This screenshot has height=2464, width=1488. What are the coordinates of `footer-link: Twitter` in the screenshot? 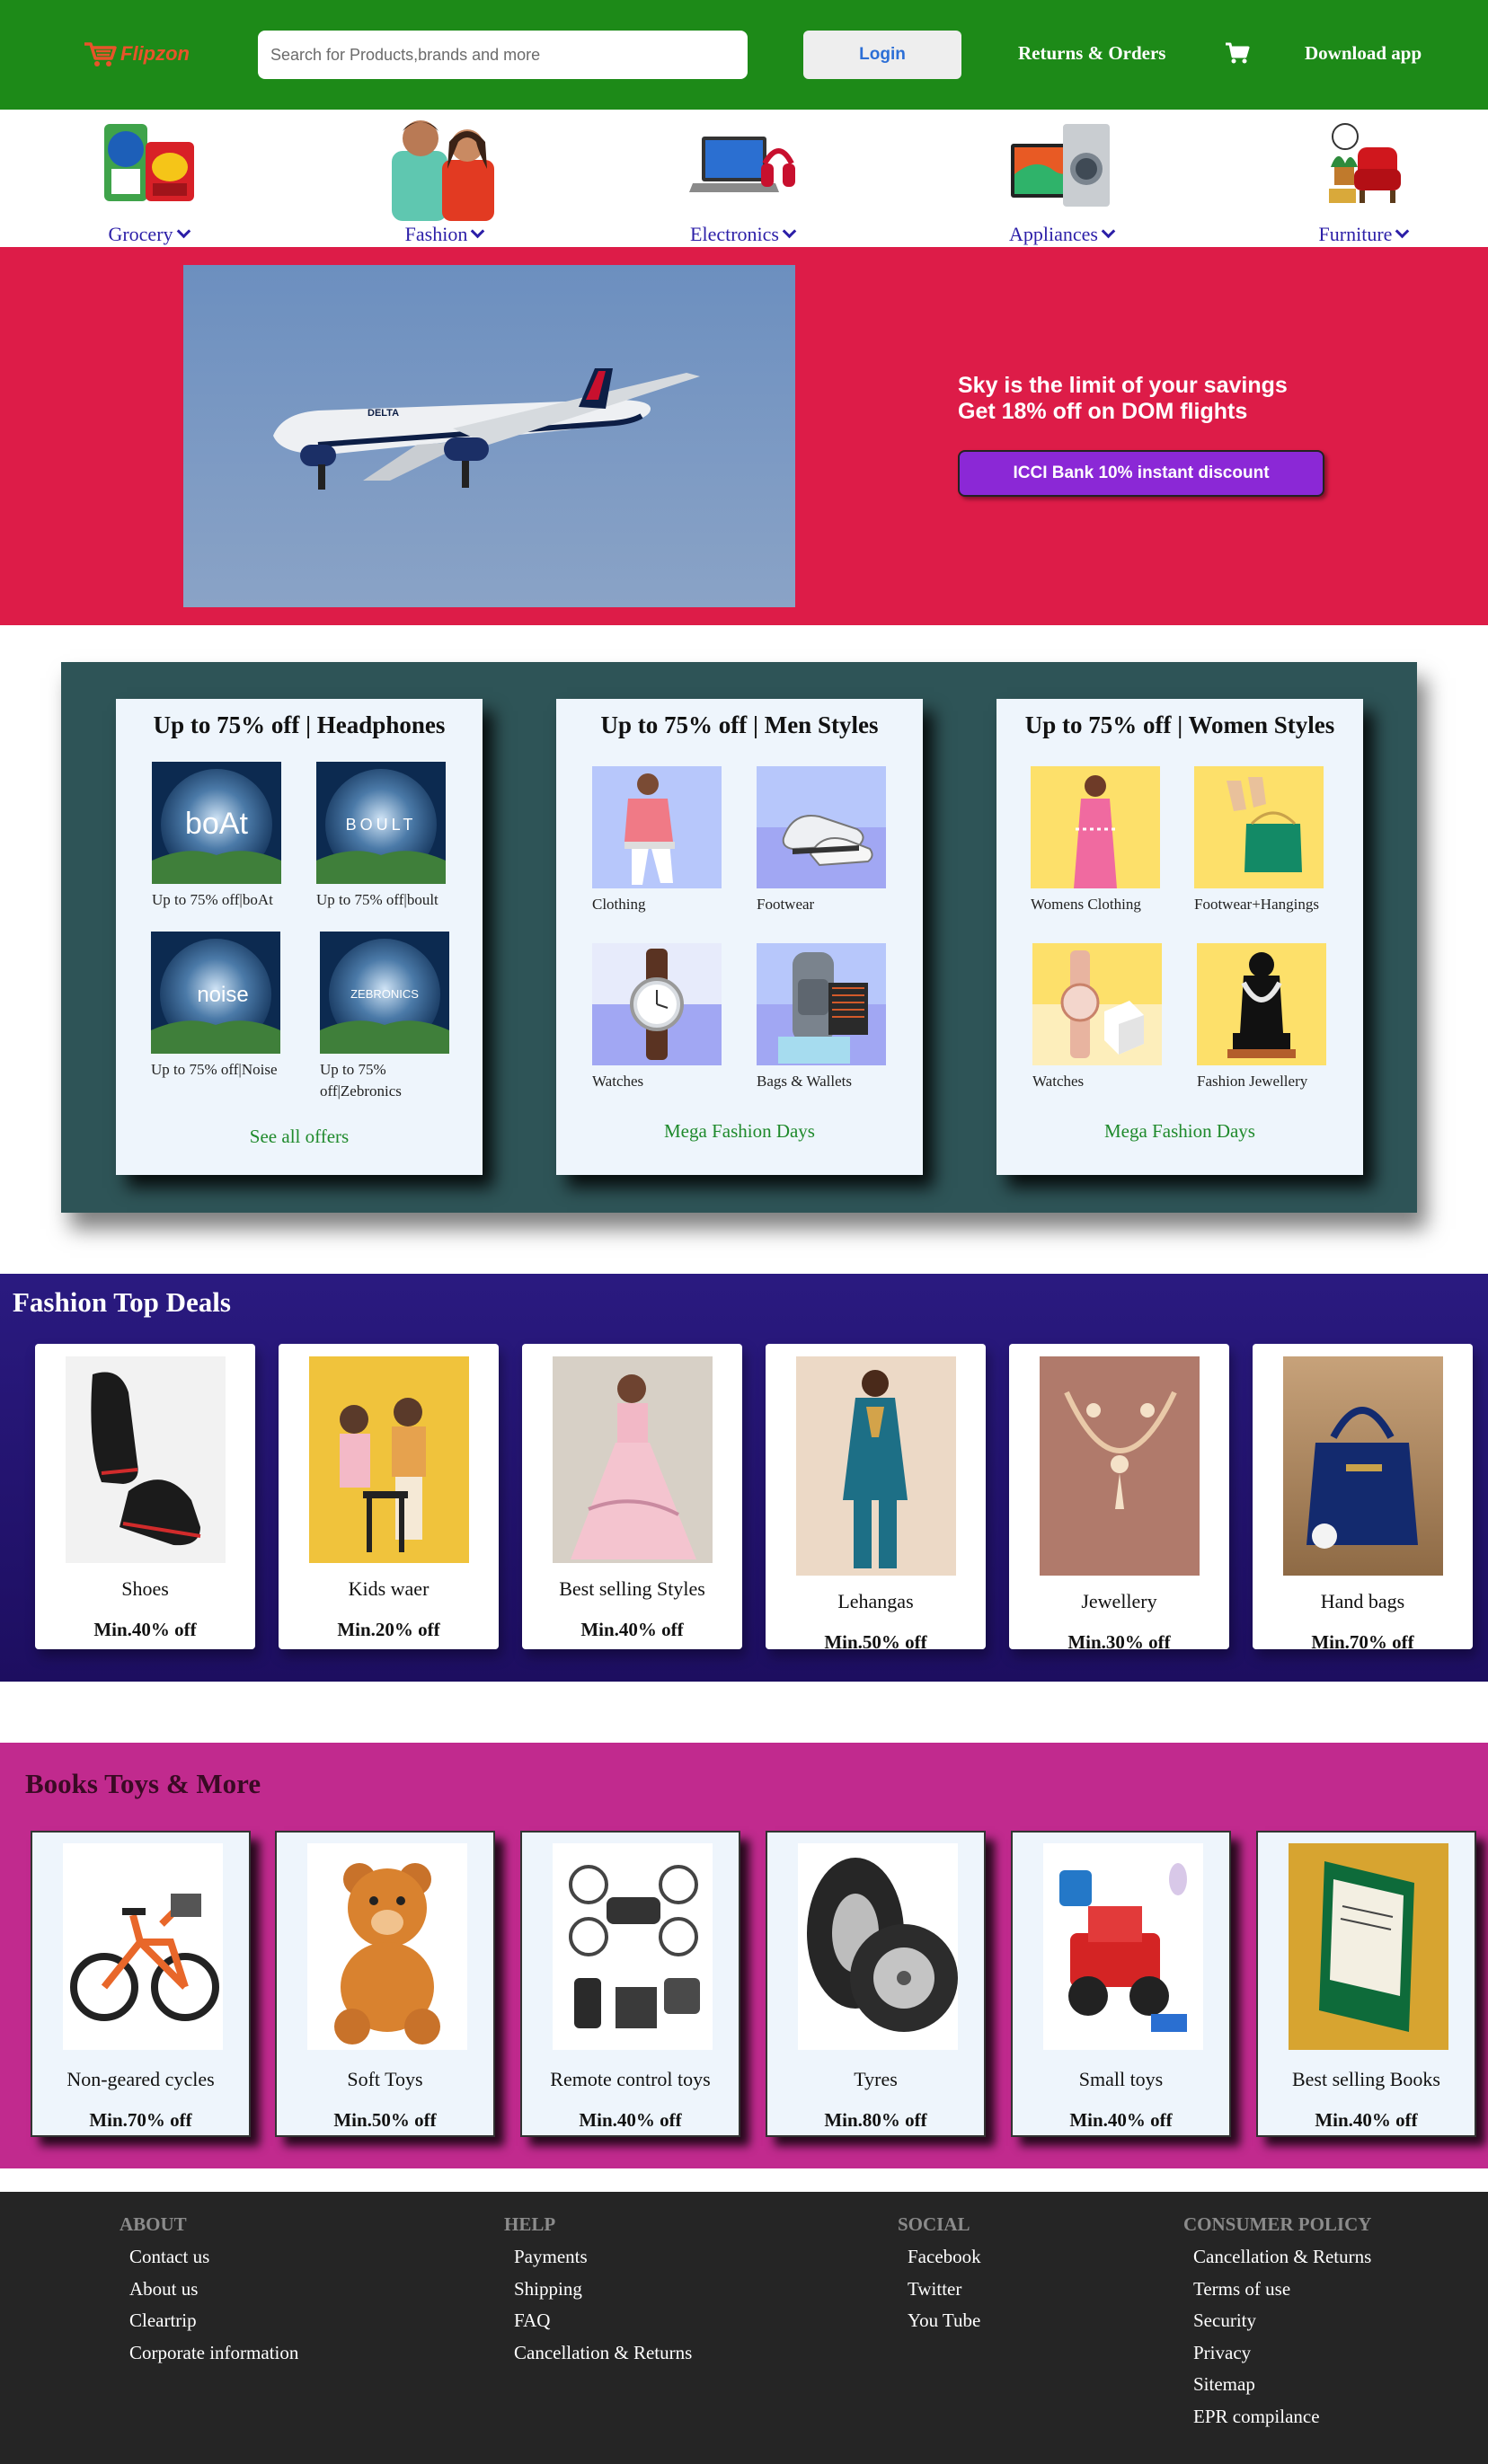 It's located at (944, 2290).